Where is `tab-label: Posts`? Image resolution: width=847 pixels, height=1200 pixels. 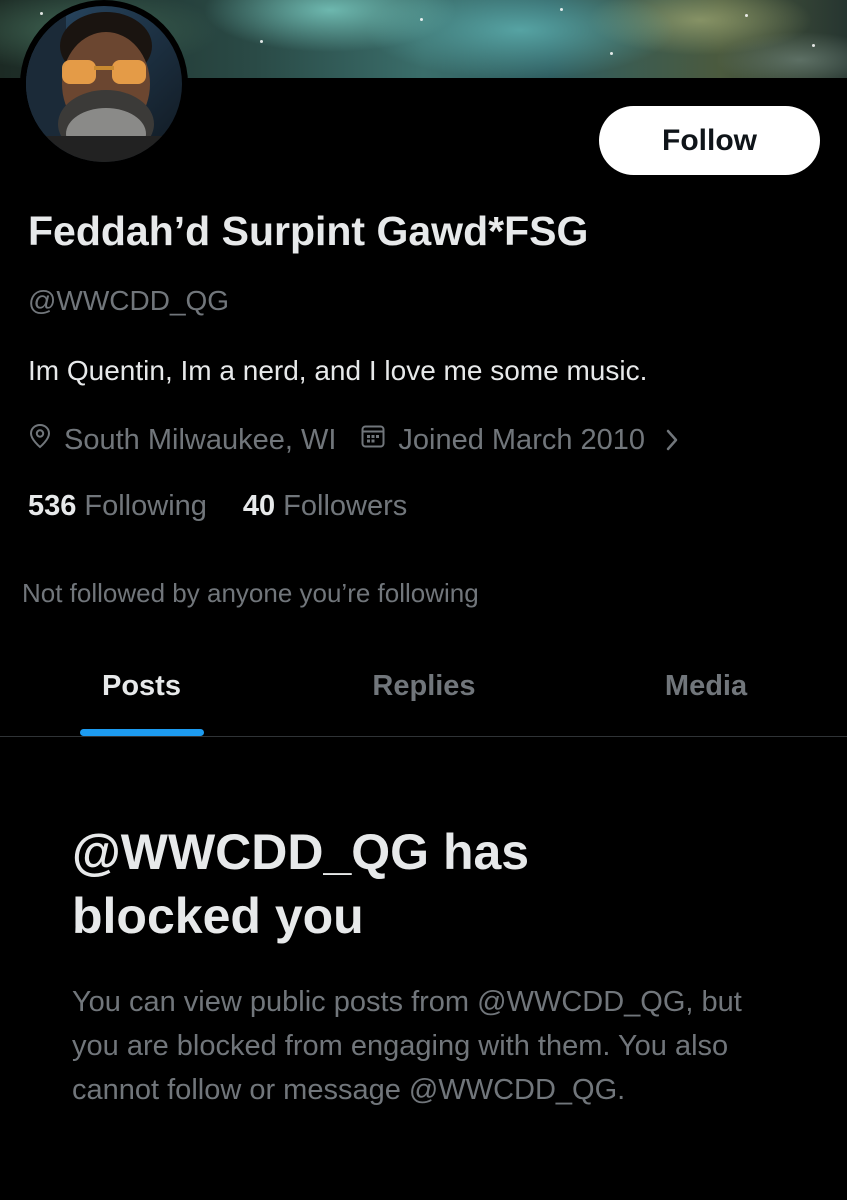 tab-label: Posts is located at coordinates (141, 686).